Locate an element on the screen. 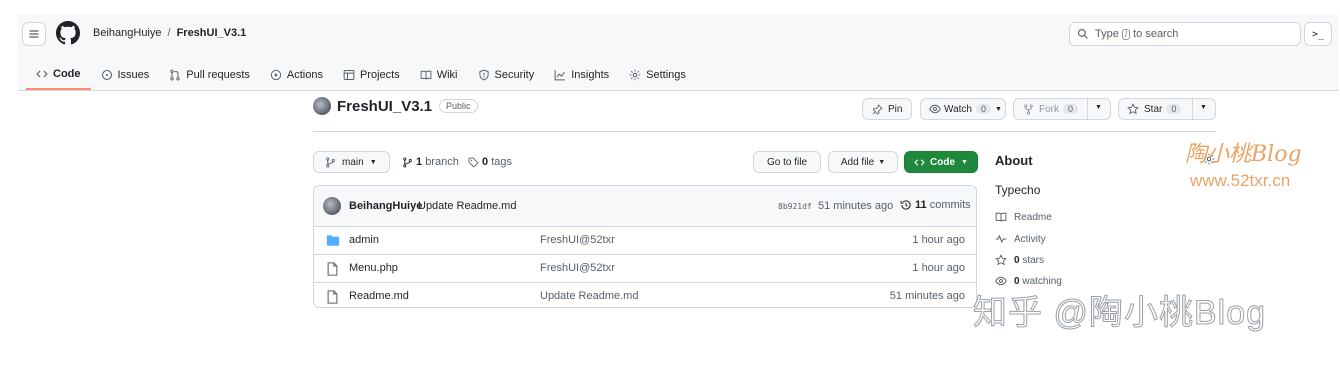  table-row: admin FreshUI@52txr 1 hour ago is located at coordinates (645, 241).